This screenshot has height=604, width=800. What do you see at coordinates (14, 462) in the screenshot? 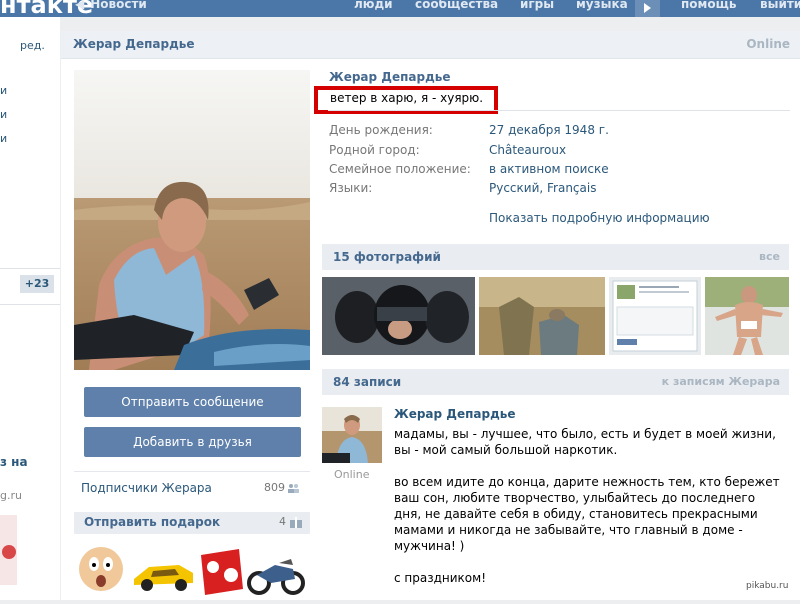
I see `promo-title: з на` at bounding box center [14, 462].